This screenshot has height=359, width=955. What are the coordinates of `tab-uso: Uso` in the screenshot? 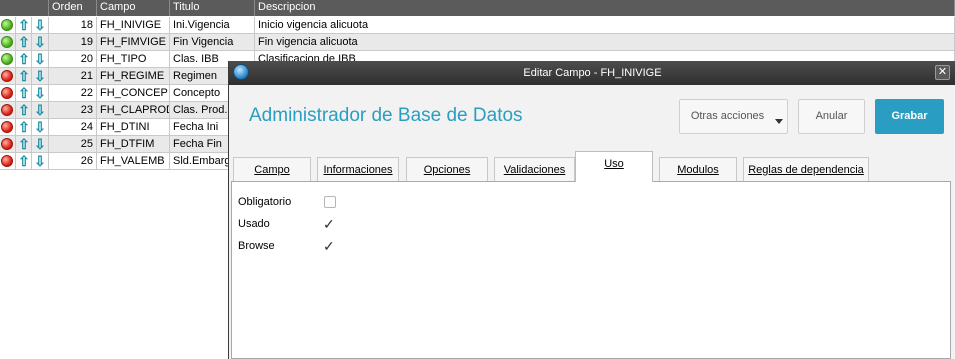 It's located at (614, 166).